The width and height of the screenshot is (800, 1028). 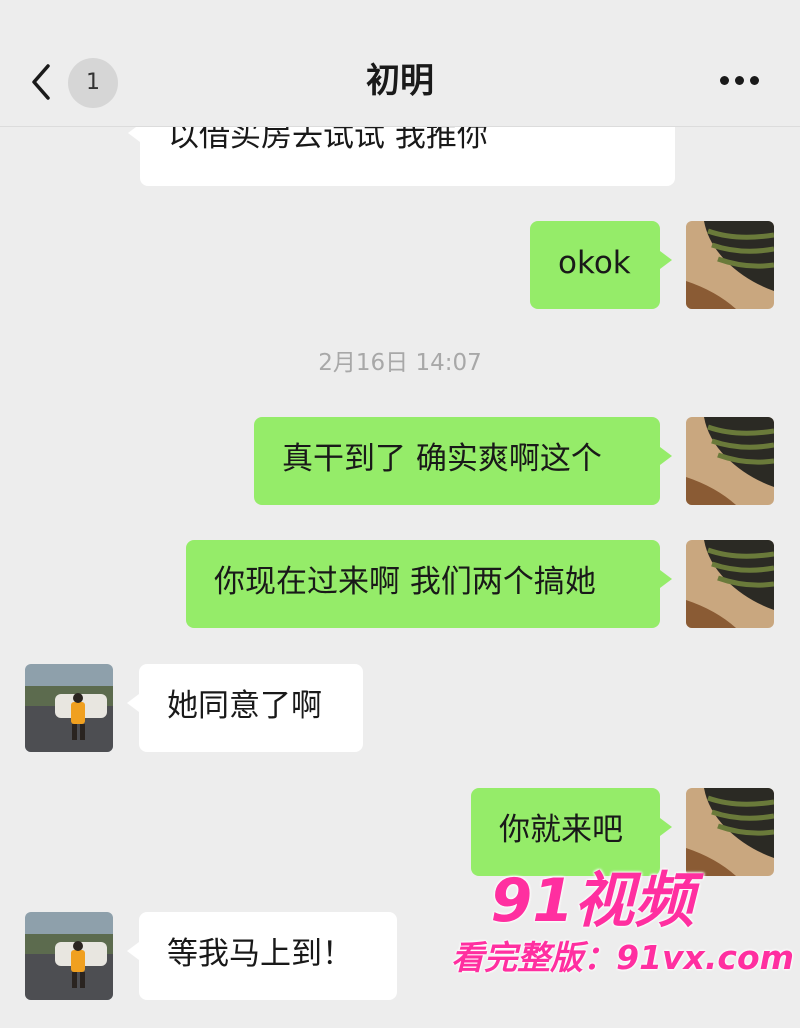 What do you see at coordinates (592, 901) in the screenshot?
I see `watermark-logo: 91视频` at bounding box center [592, 901].